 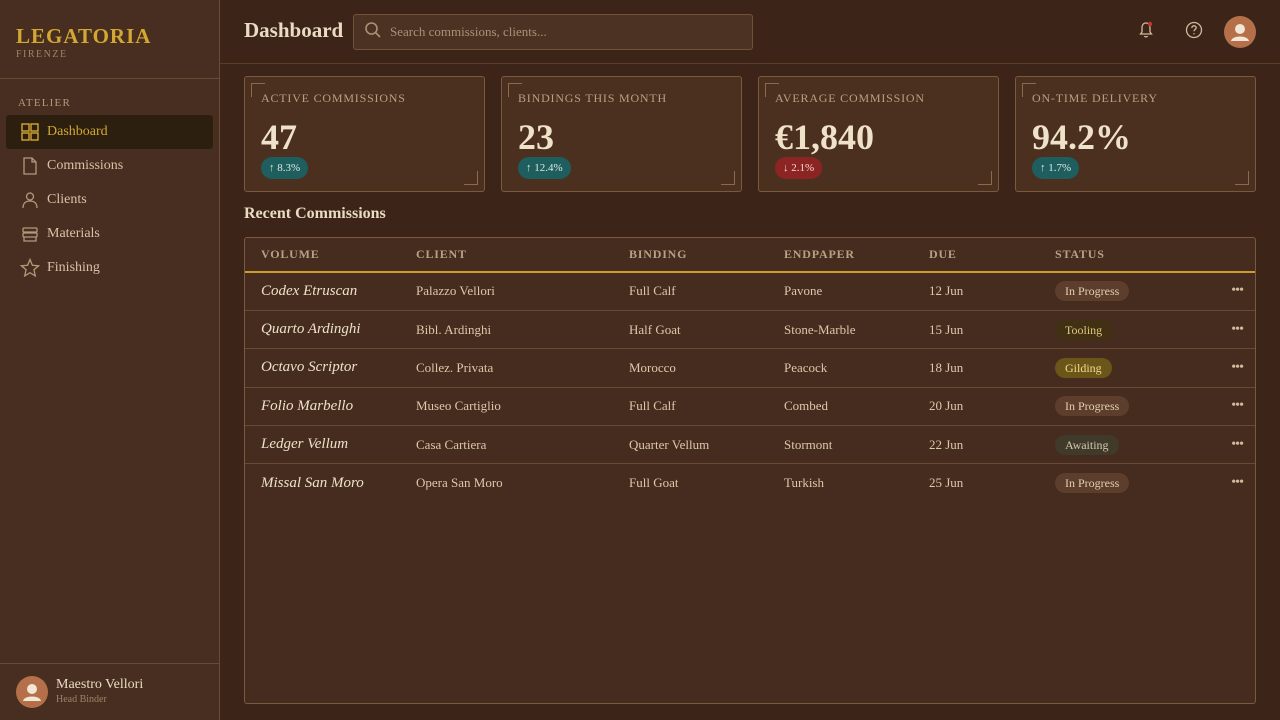 I want to click on kpi-card-on-time-delivery: ON-TIME DELIVERY 94.2% ↑ 1.7%, so click(x=1135, y=134).